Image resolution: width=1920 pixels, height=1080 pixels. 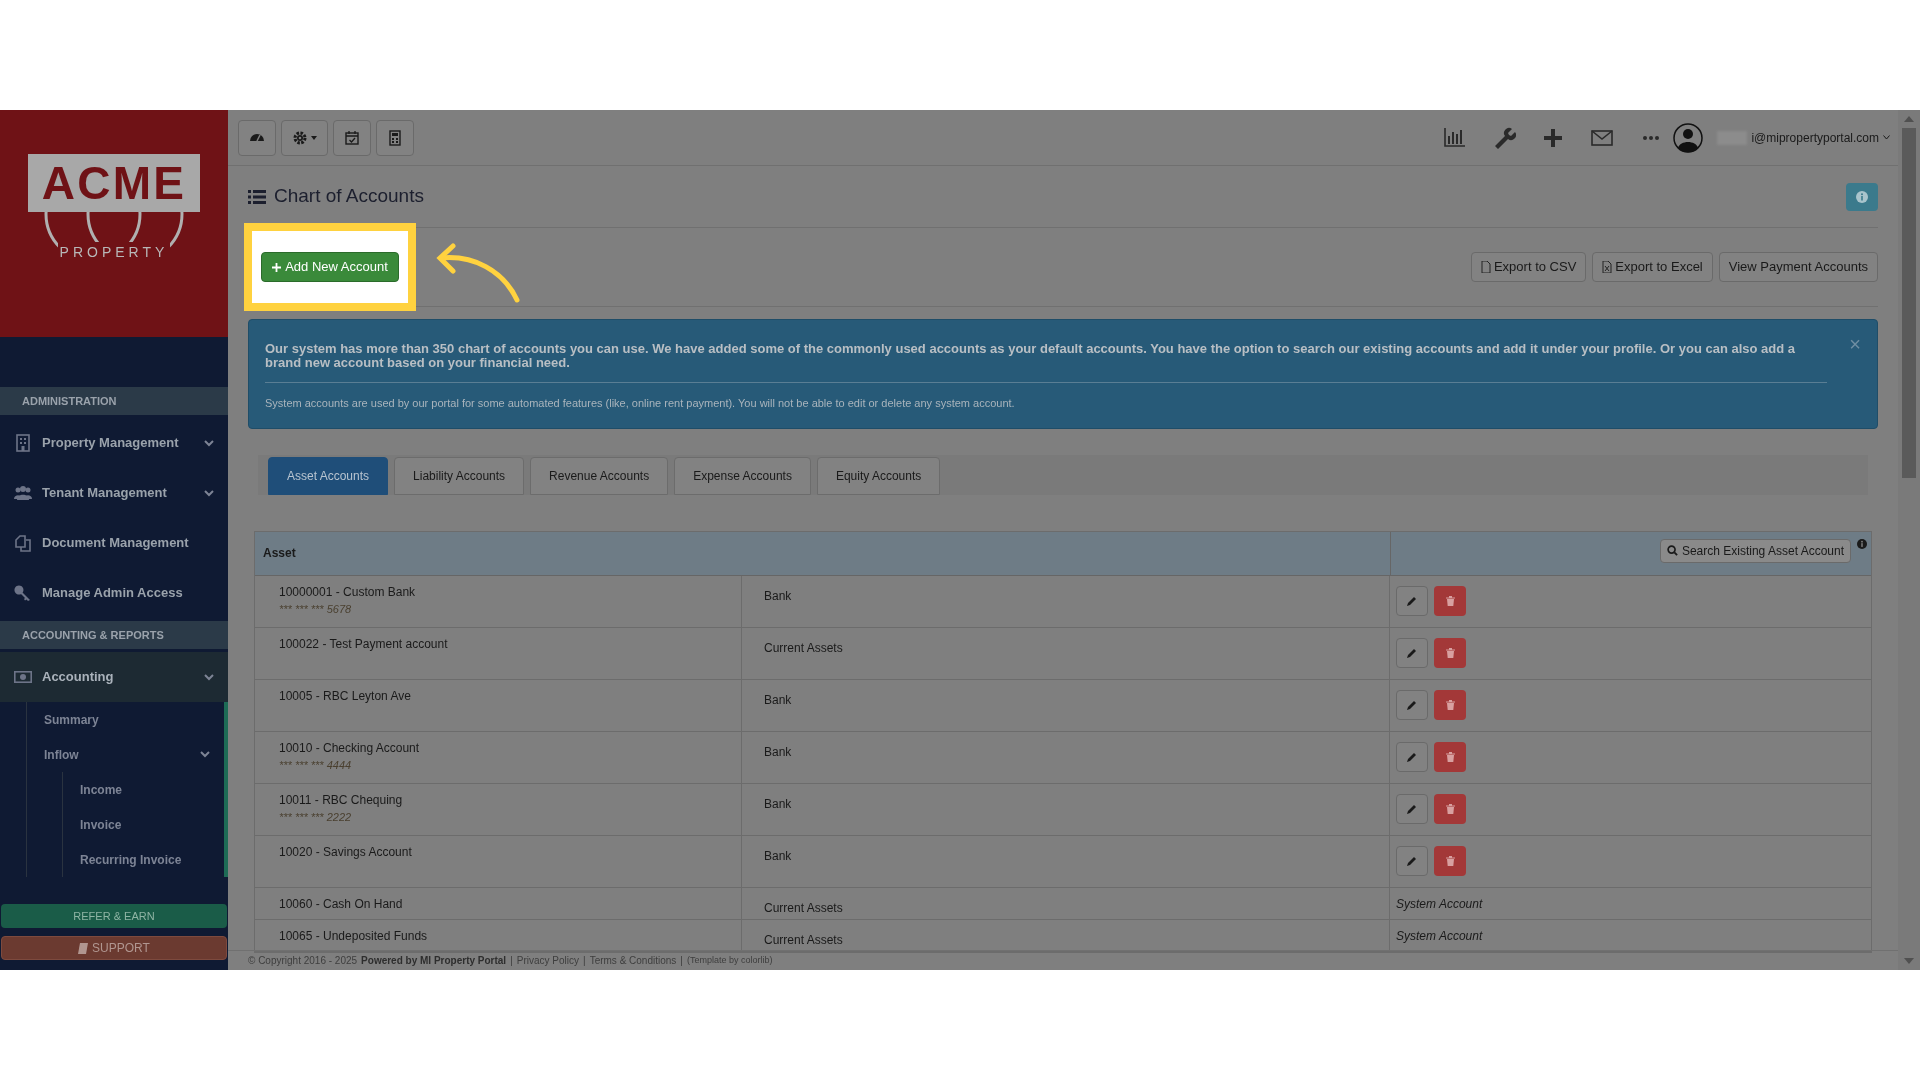 I want to click on masked-number: *** *** *** 4444, so click(x=315, y=765).